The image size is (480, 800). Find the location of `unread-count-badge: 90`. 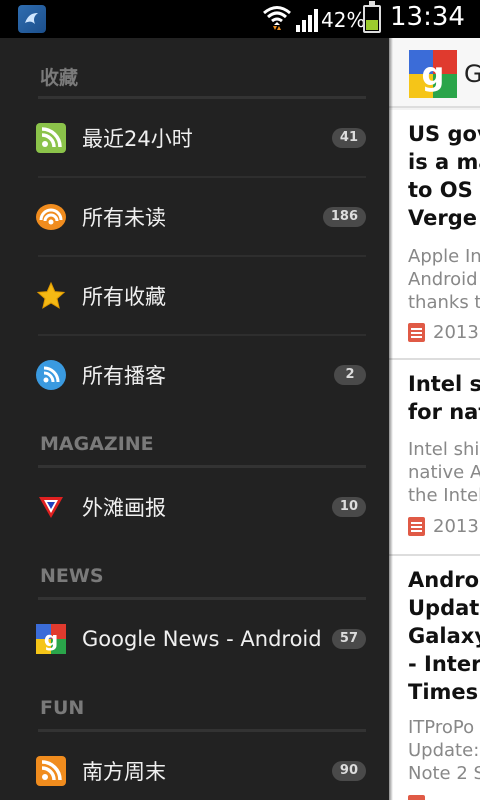

unread-count-badge: 90 is located at coordinates (348, 771).